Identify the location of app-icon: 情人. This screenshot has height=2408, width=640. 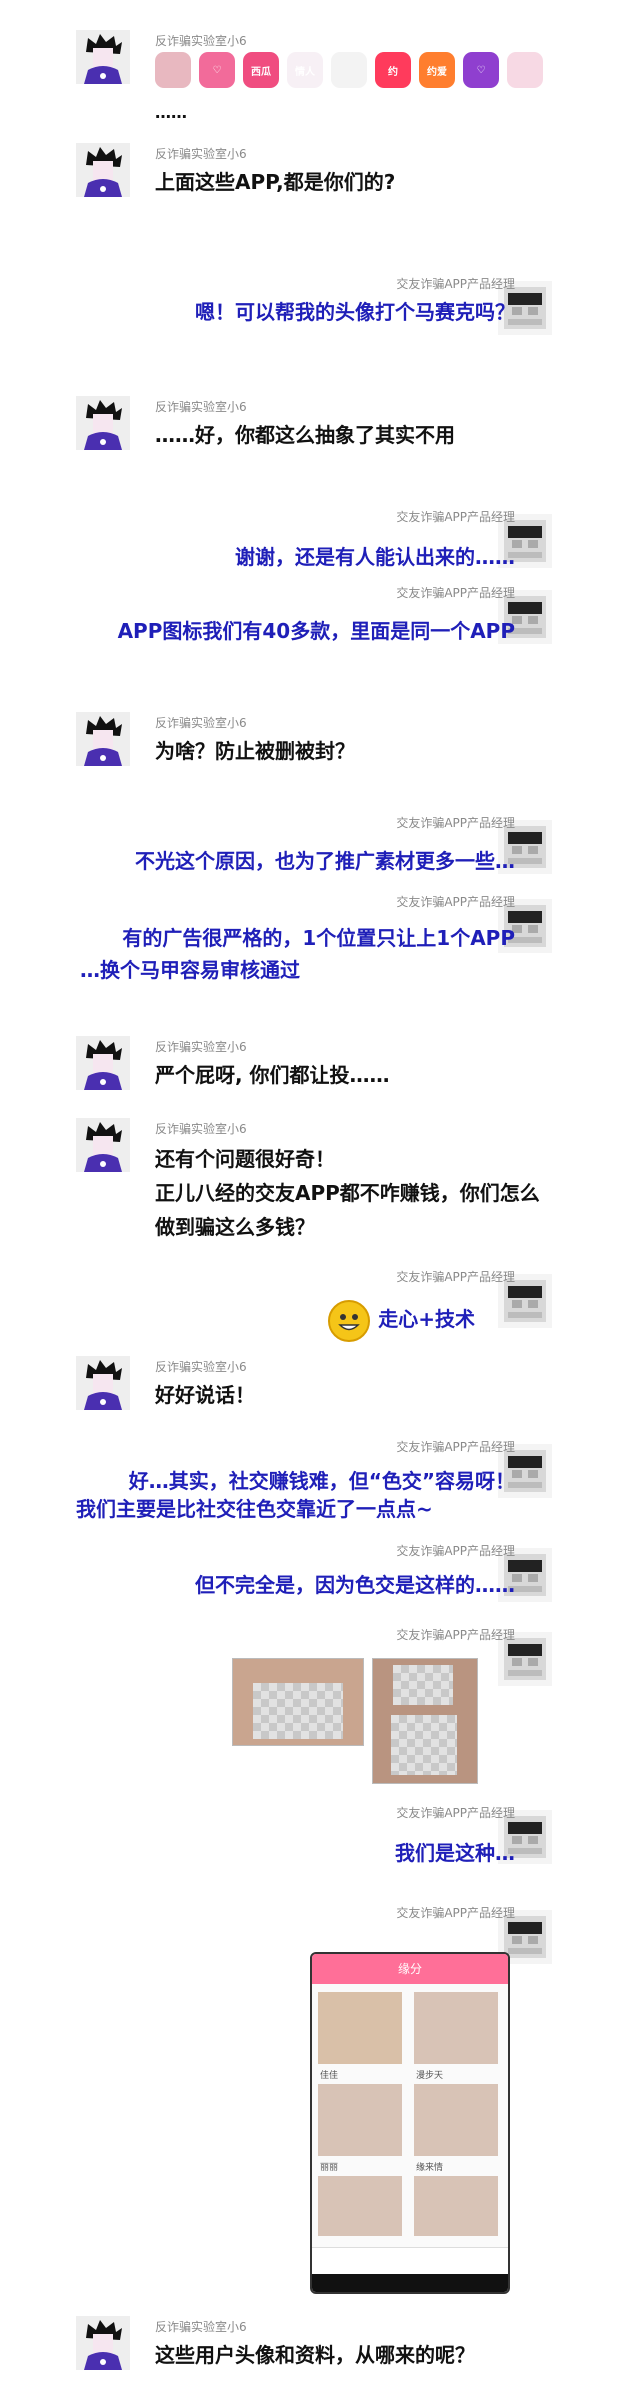
(305, 70).